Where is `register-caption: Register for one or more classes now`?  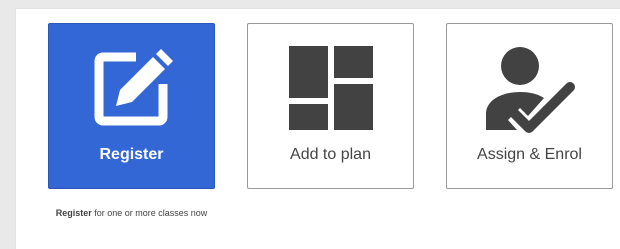 register-caption: Register for one or more classes now is located at coordinates (131, 213).